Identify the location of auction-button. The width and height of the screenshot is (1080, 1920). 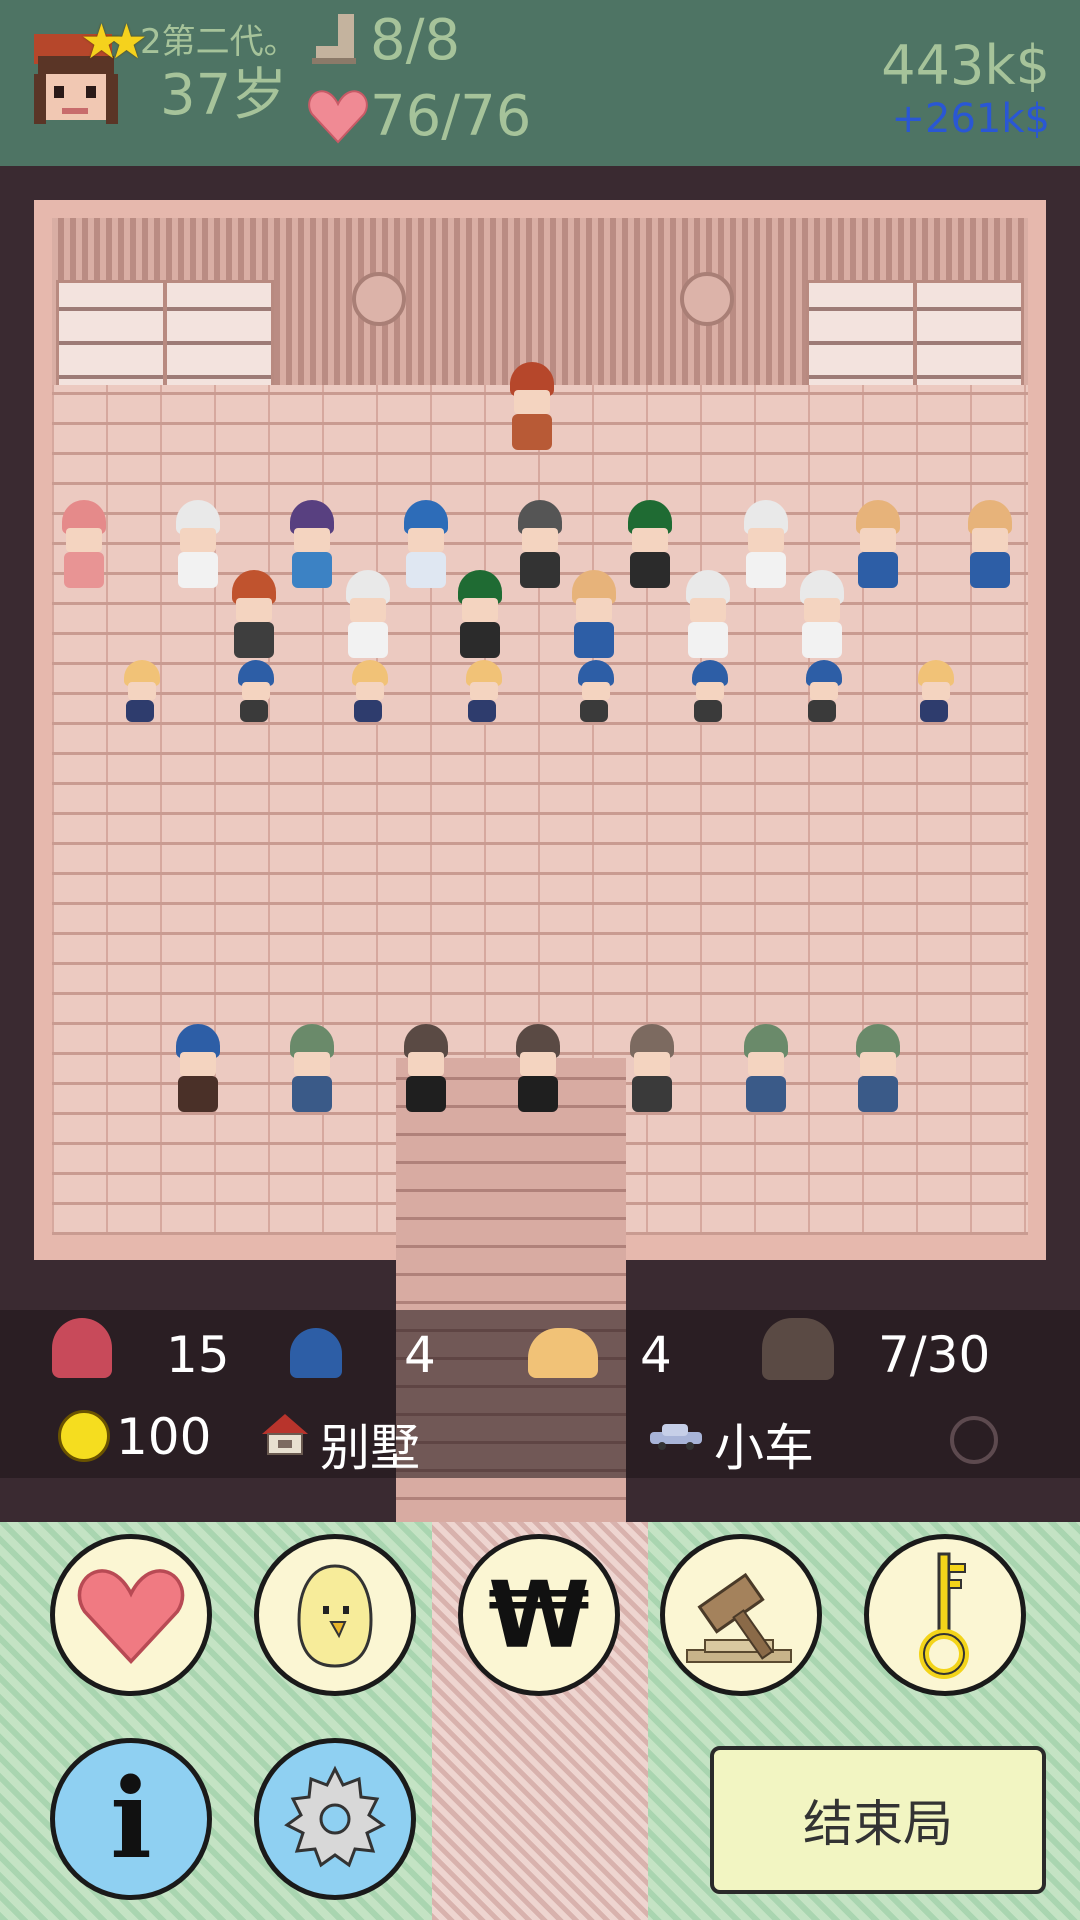
(741, 1615).